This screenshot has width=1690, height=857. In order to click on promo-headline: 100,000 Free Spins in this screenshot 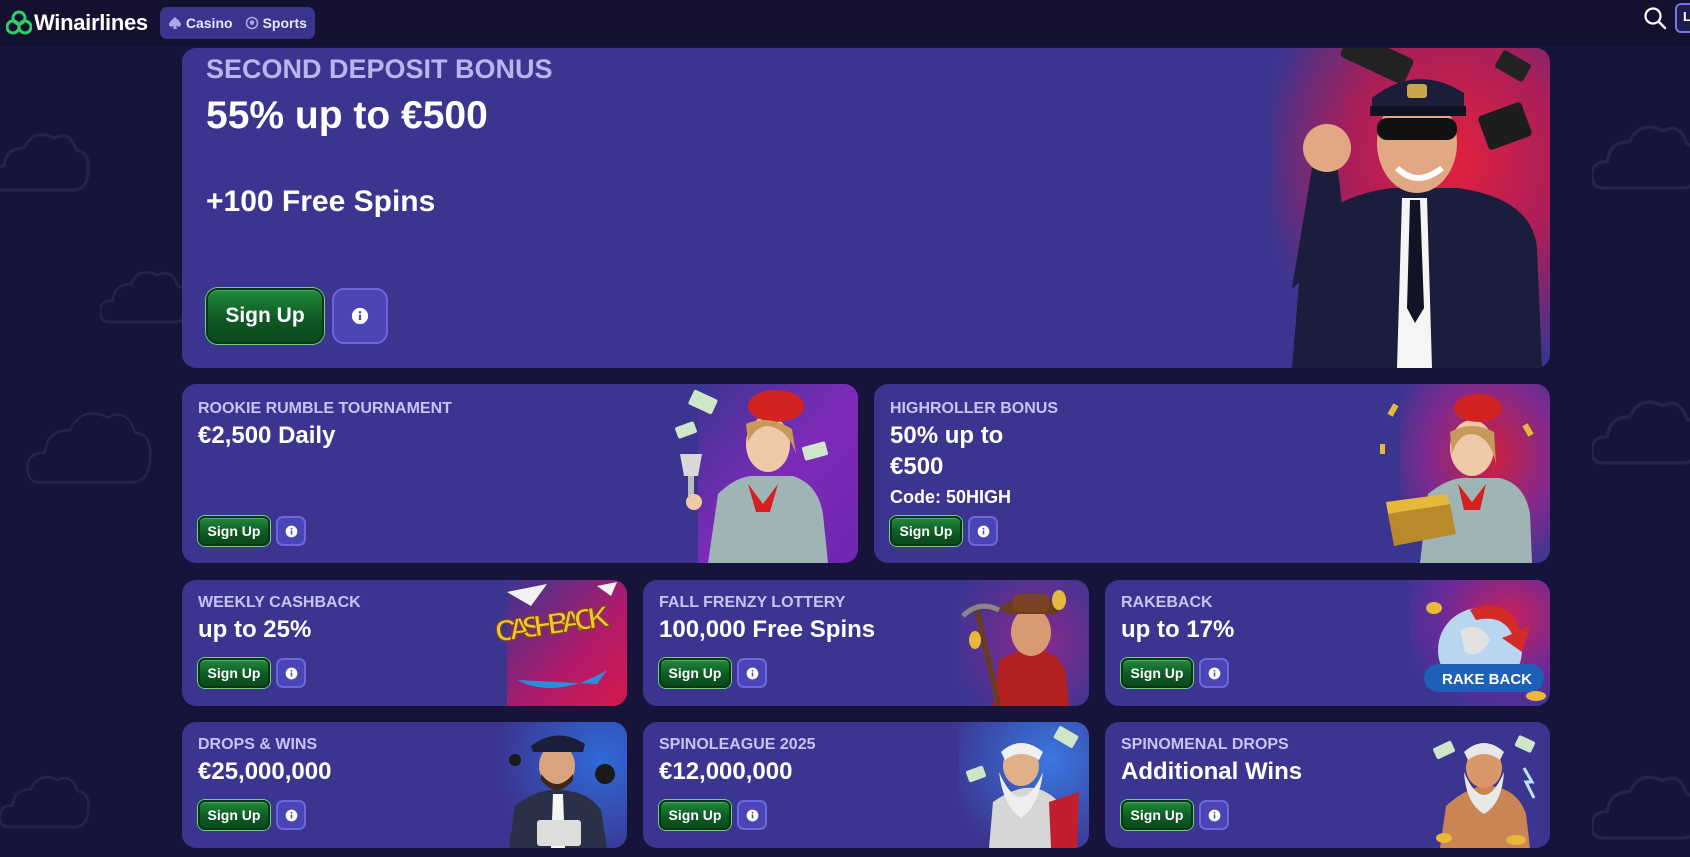, I will do `click(767, 629)`.